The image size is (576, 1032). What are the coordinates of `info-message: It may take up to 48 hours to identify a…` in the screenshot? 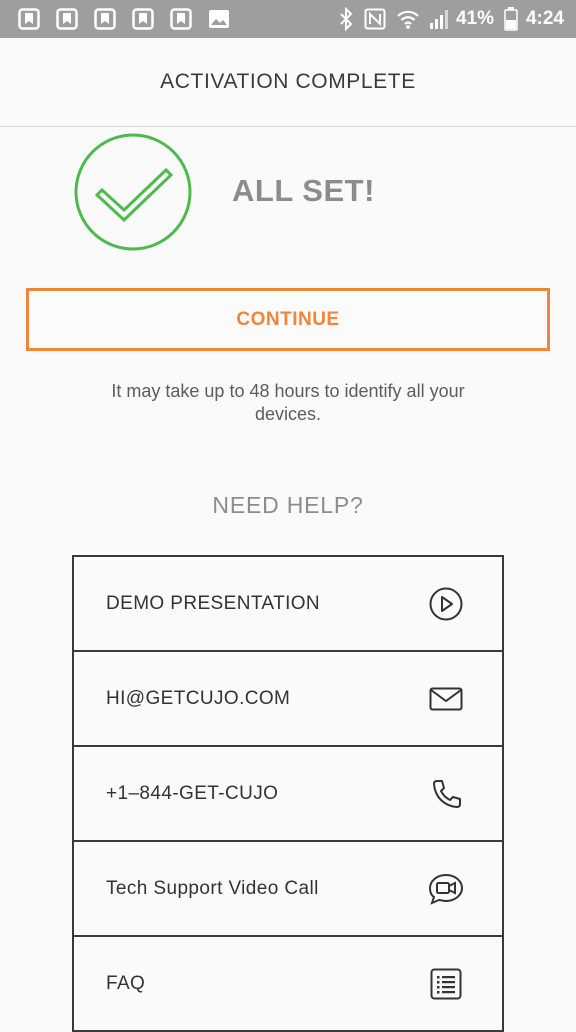 It's located at (288, 402).